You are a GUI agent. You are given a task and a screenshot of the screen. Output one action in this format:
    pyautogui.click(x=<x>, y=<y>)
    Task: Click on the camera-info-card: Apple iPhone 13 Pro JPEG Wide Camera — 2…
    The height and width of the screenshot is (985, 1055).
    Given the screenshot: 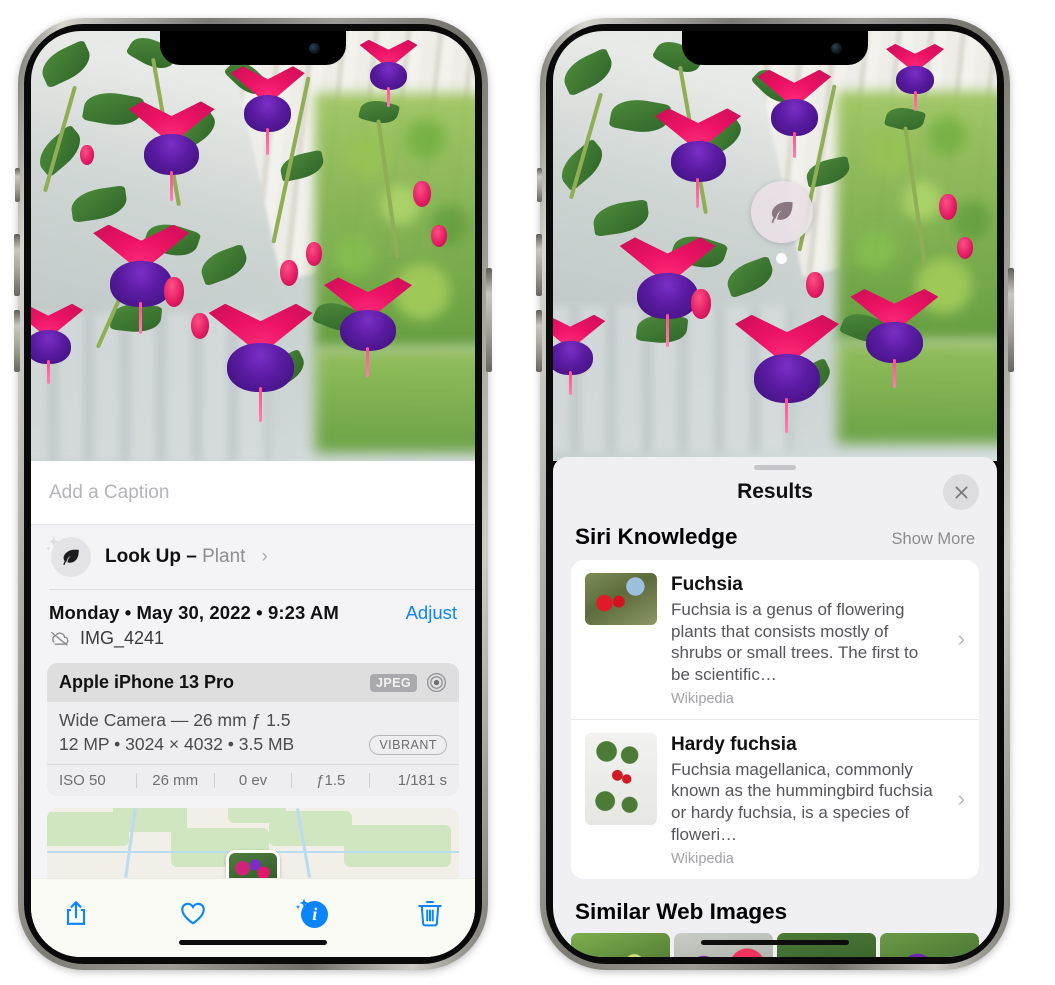 What is the action you would take?
    pyautogui.click(x=253, y=729)
    